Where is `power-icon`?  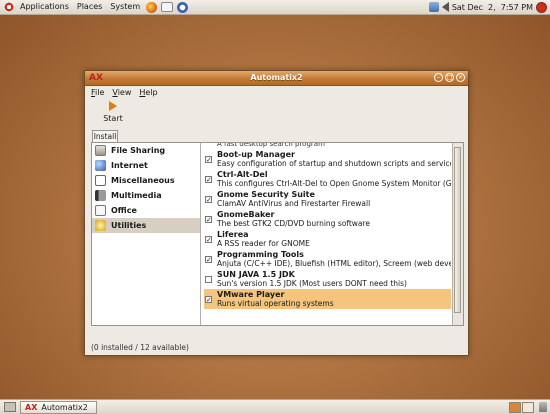 power-icon is located at coordinates (541, 7).